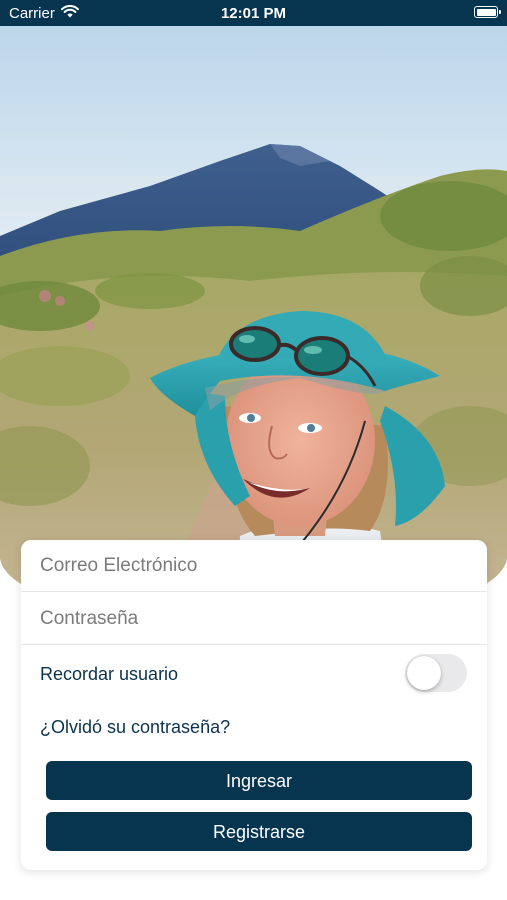  Describe the element at coordinates (259, 780) in the screenshot. I see `login-button: Ingresar` at that location.